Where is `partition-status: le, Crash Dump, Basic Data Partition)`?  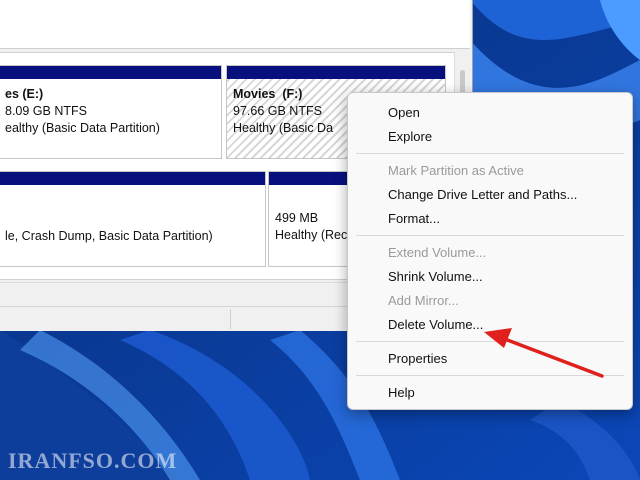
partition-status: le, Crash Dump, Basic Data Partition) is located at coordinates (109, 236).